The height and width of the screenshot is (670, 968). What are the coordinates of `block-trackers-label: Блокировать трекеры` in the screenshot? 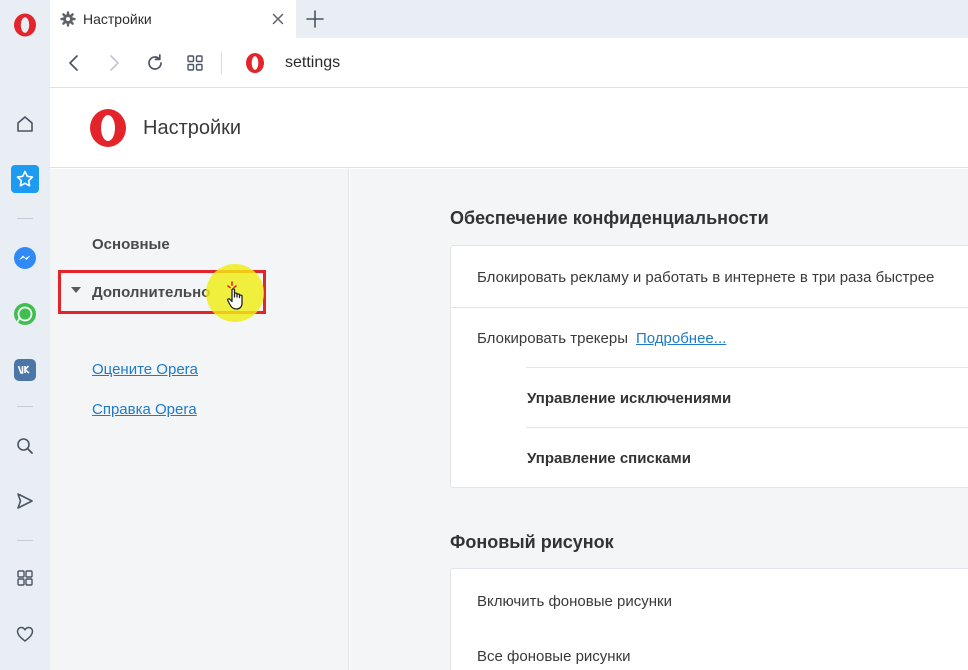 It's located at (552, 338).